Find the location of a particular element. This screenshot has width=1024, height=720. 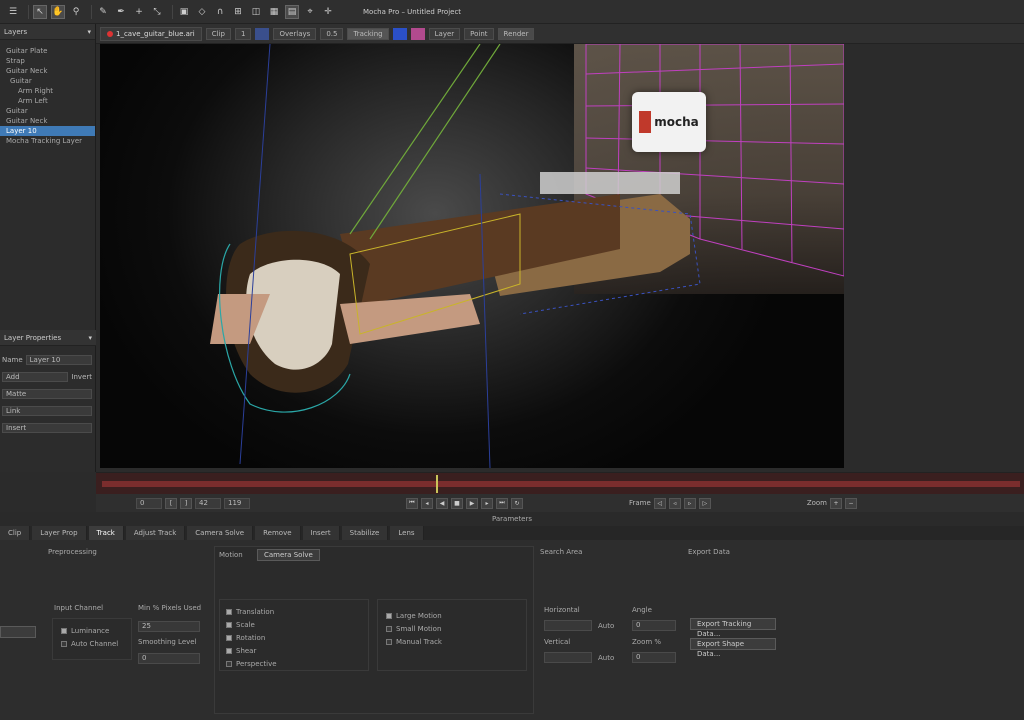

auto-channel-option: Auto Channel is located at coordinates (92, 644).